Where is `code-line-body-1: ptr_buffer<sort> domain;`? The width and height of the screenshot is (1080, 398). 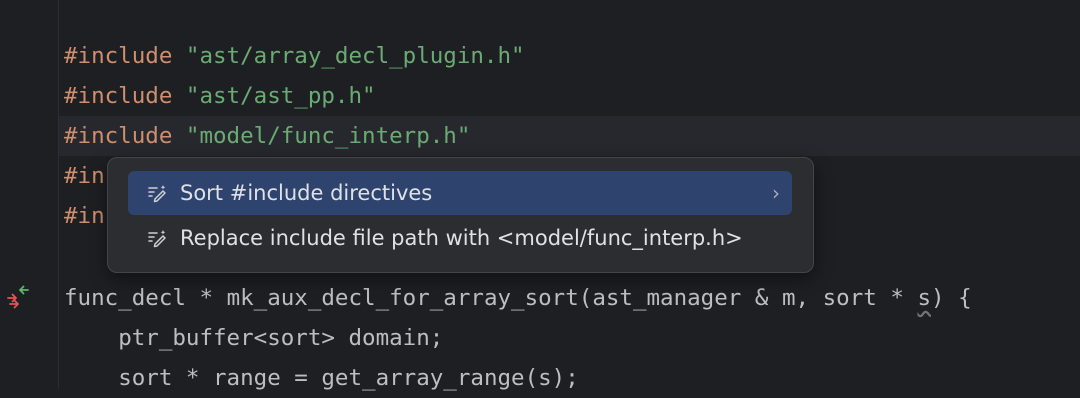 code-line-body-1: ptr_buffer<sort> domain; is located at coordinates (253, 338).